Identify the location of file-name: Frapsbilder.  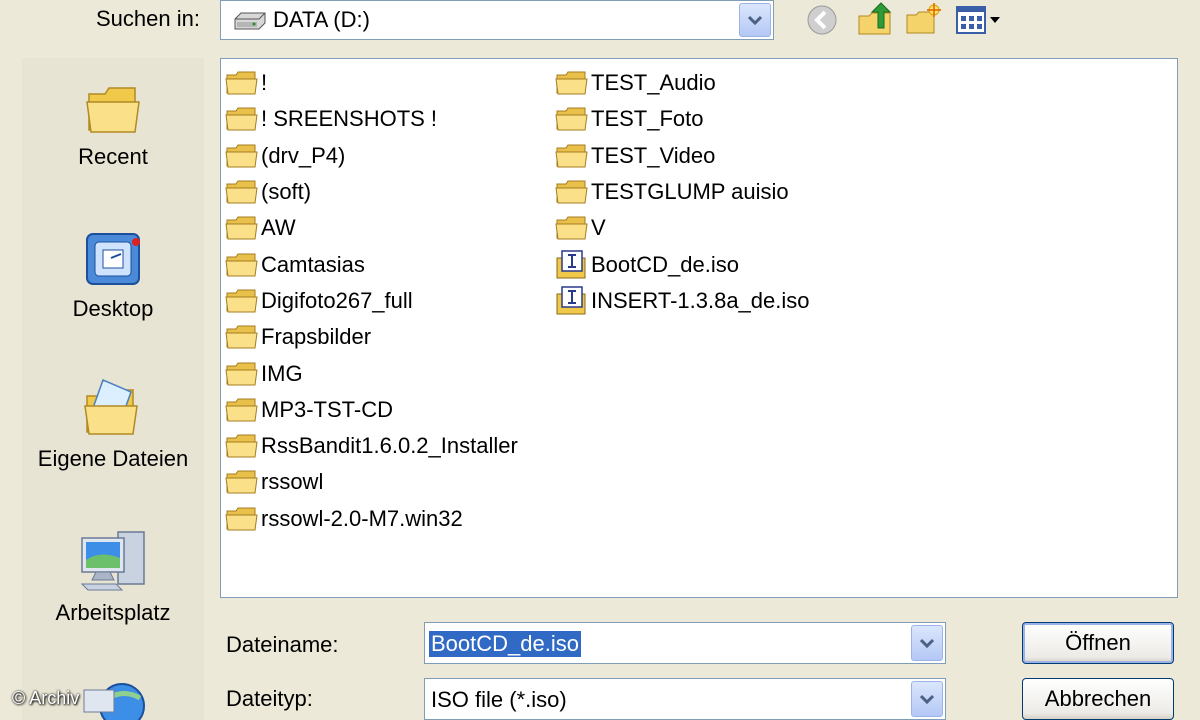
(316, 337).